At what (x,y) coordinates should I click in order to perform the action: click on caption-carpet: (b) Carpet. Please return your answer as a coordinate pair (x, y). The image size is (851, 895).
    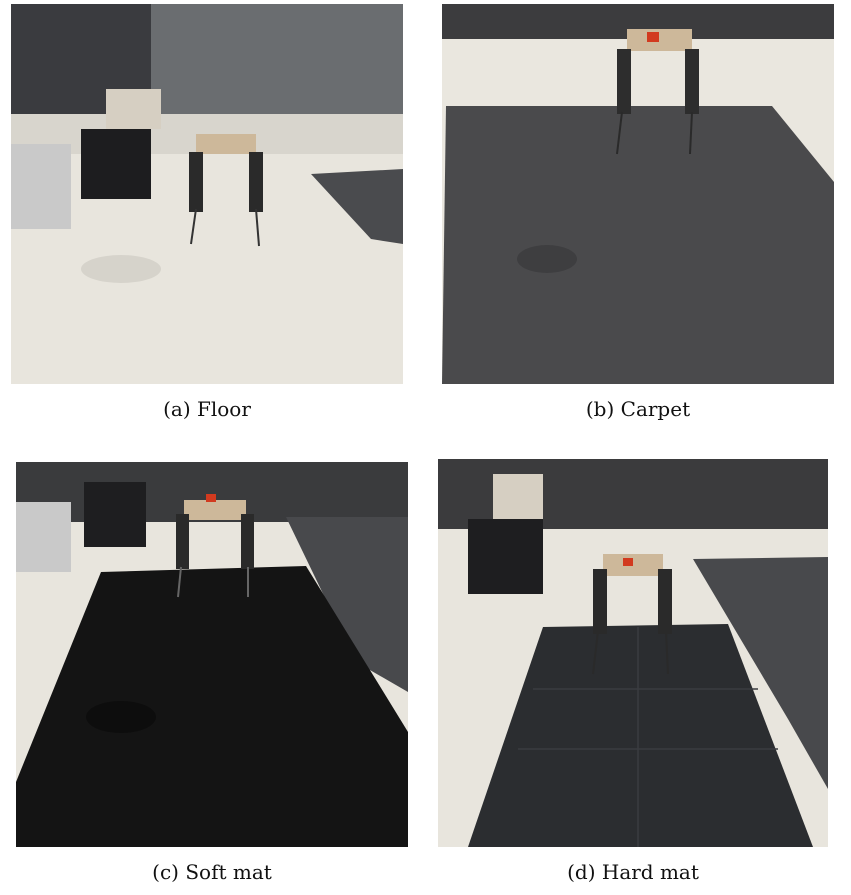
    Looking at the image, I should click on (638, 409).